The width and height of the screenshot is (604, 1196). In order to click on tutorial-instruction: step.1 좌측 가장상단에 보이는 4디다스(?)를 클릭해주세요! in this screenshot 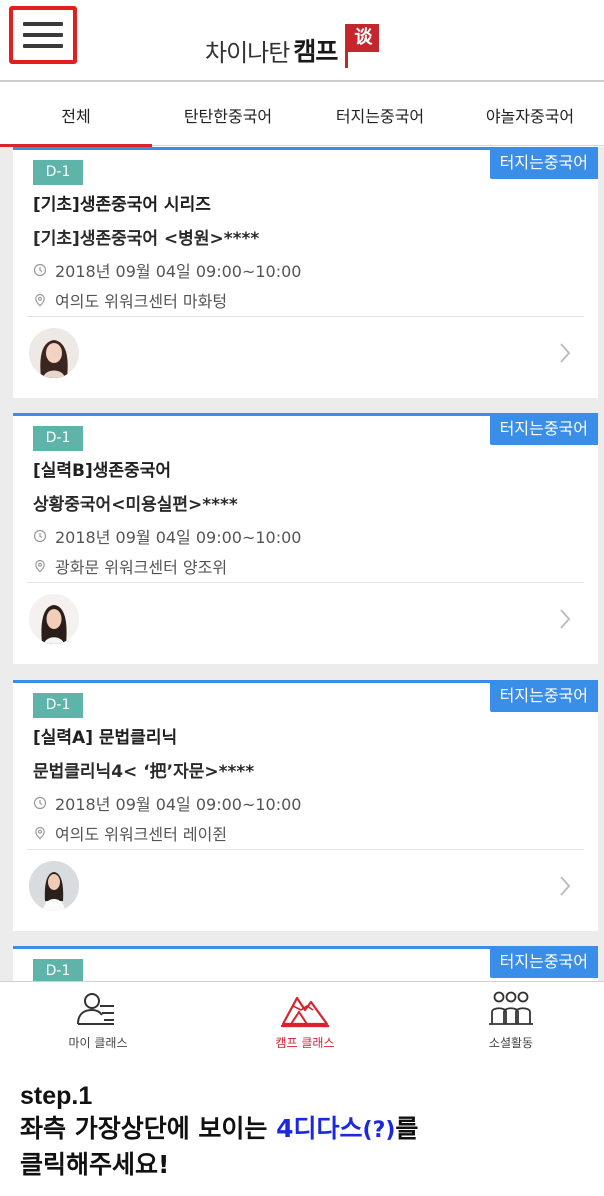, I will do `click(305, 1131)`.